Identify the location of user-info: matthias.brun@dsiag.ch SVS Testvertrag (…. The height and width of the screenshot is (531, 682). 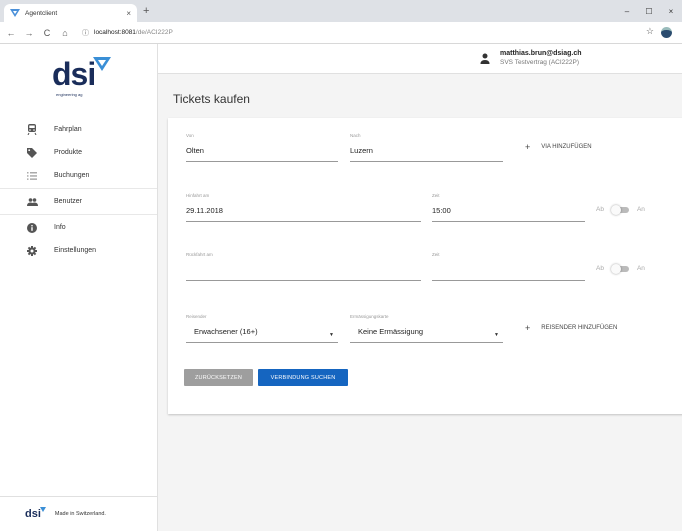
(531, 58).